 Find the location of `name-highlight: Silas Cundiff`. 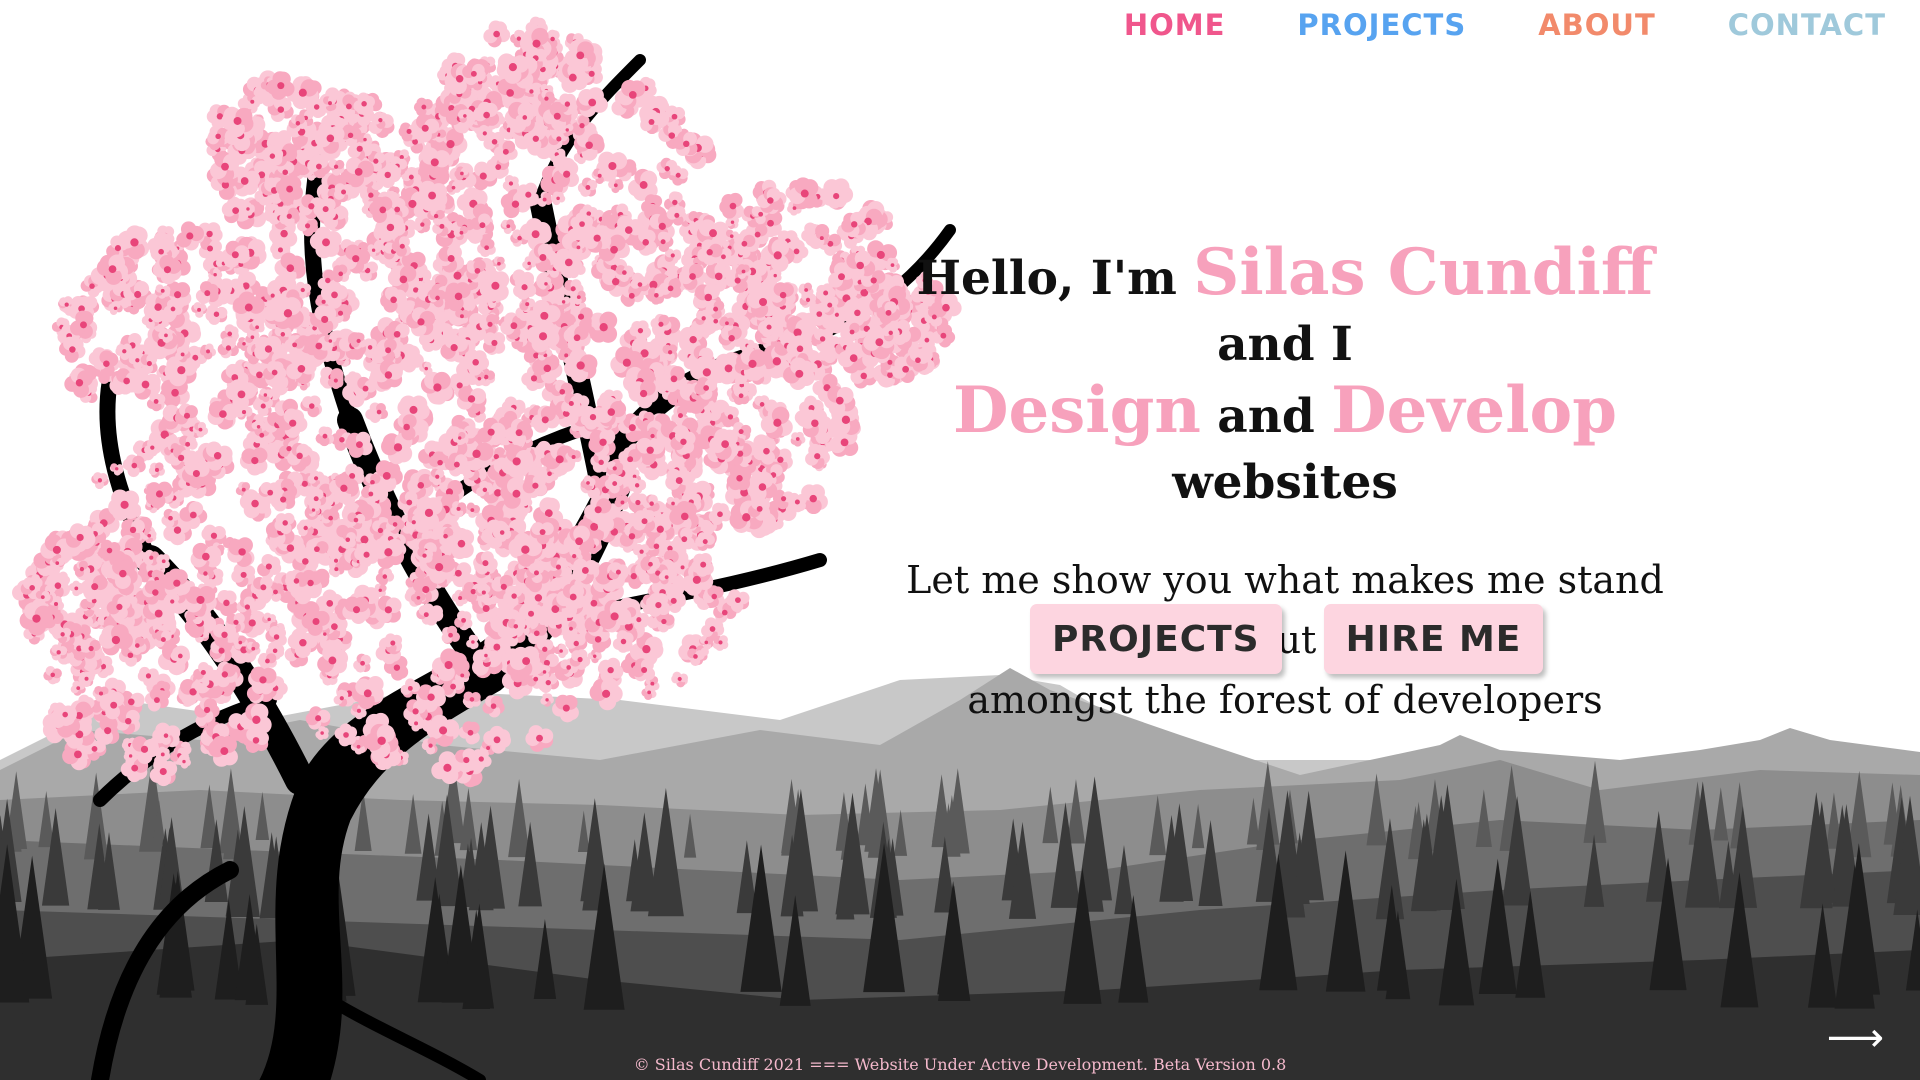

name-highlight: Silas Cundiff is located at coordinates (1423, 272).